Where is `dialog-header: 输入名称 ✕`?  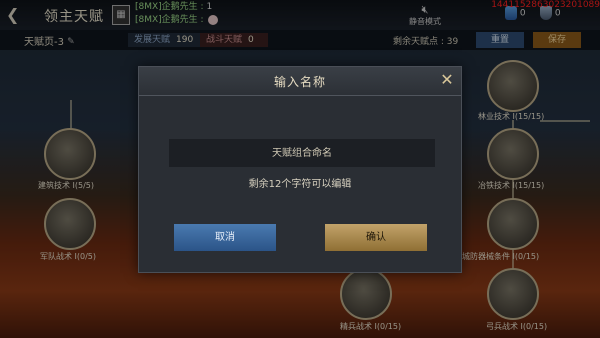 dialog-header: 输入名称 ✕ is located at coordinates (300, 81).